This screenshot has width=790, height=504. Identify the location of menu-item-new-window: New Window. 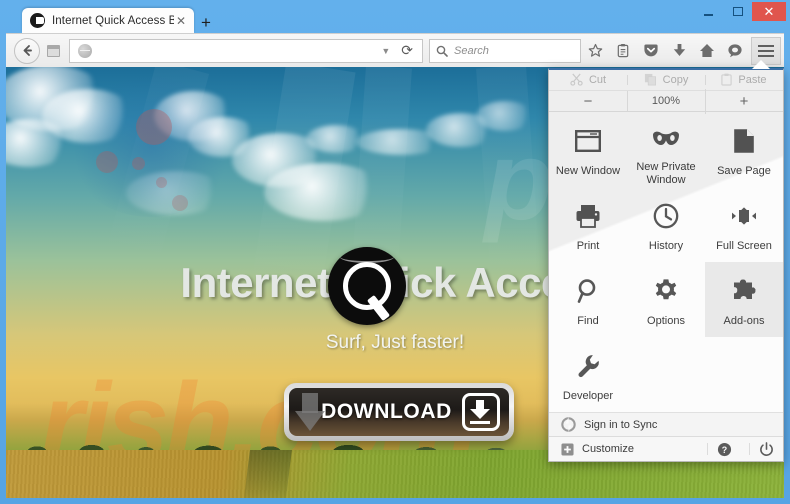
(588, 149).